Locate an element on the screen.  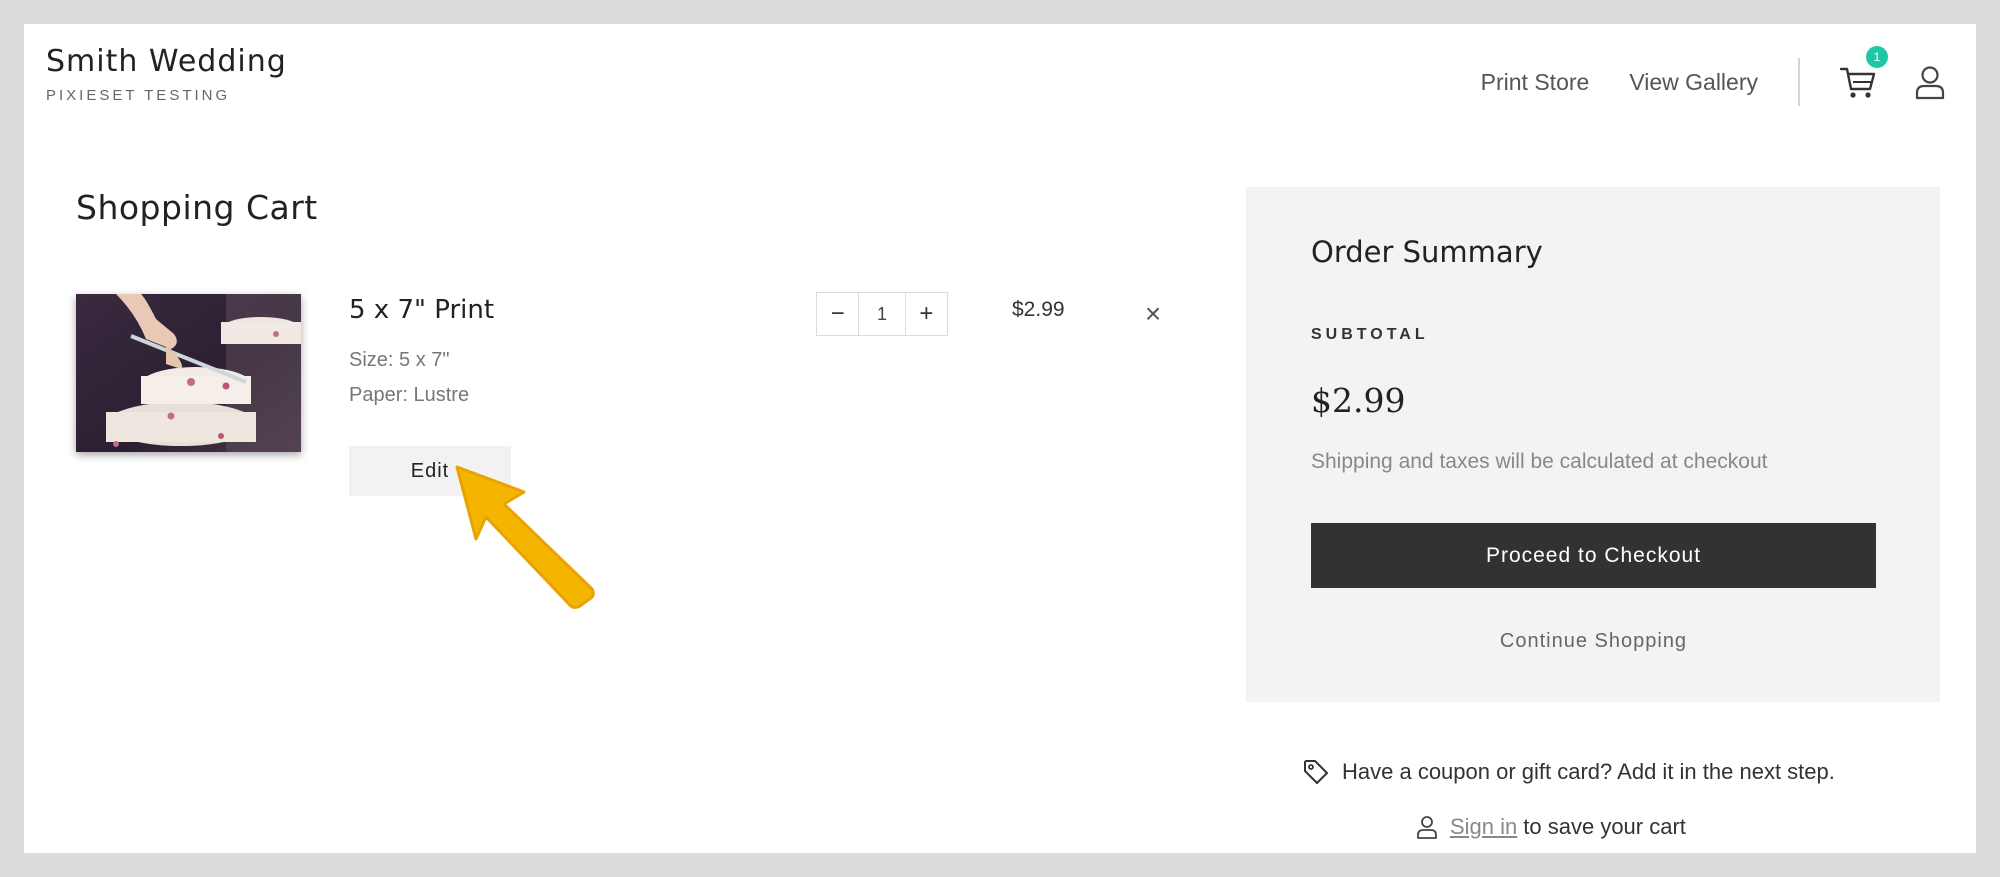
item-paper: Paper: Lustre is located at coordinates (409, 395).